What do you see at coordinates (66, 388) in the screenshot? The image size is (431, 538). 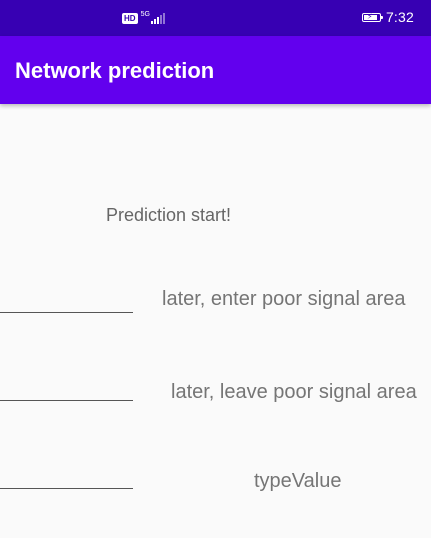 I see `leave-poor-signal-input` at bounding box center [66, 388].